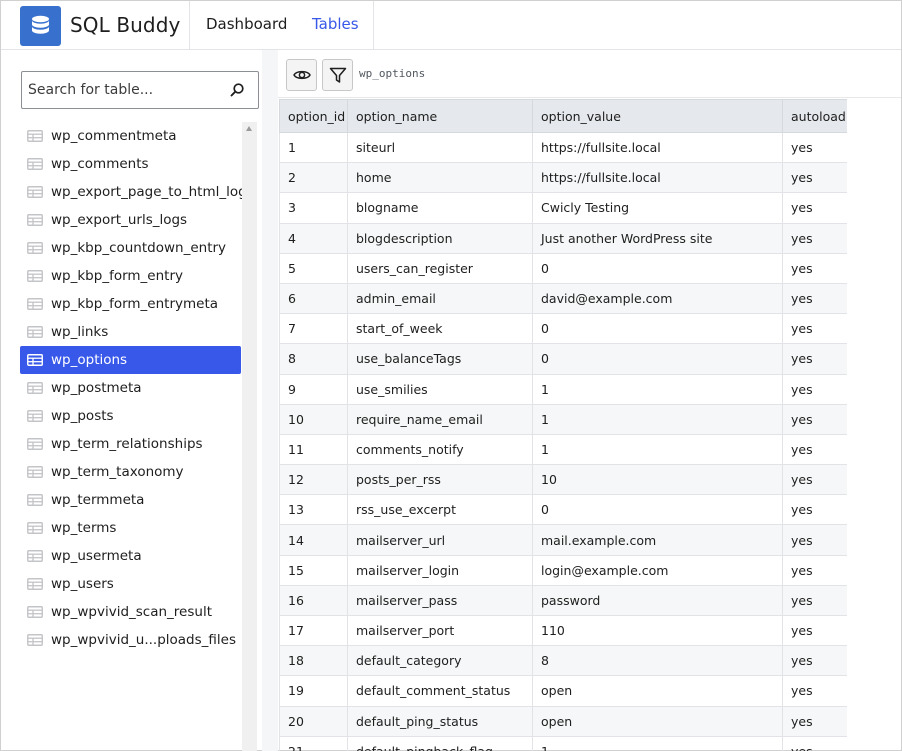  I want to click on sidebar-item-table: wp_wpvivid_u...ploads_files, so click(130, 640).